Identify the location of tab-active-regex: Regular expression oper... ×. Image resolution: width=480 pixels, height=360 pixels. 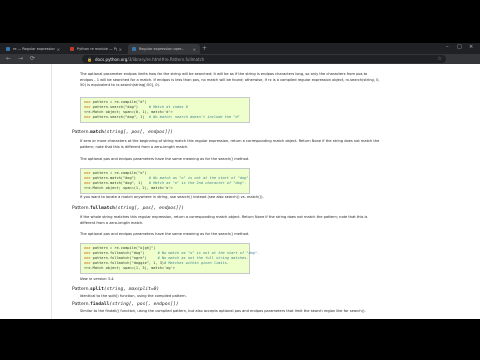
(164, 49).